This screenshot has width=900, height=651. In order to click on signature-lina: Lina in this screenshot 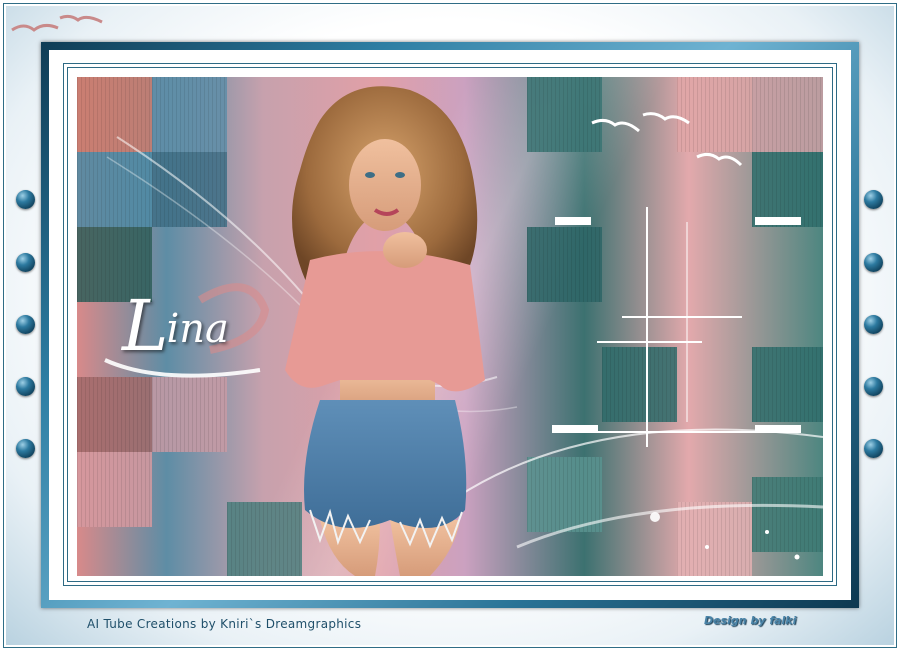, I will do `click(175, 326)`.